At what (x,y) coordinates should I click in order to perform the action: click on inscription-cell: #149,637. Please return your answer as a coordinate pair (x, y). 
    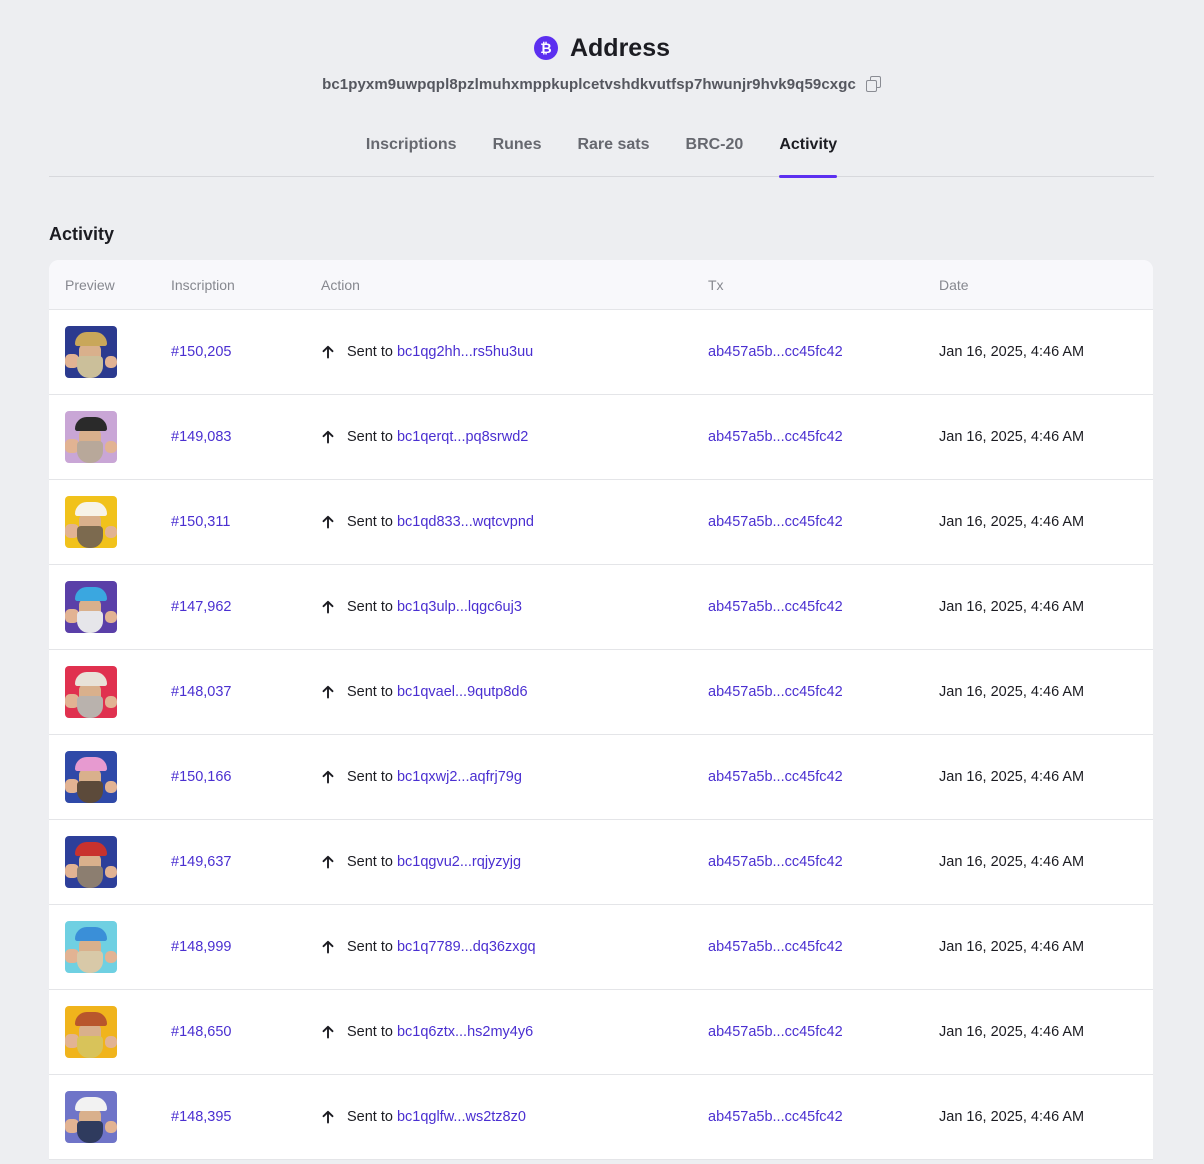
    Looking at the image, I should click on (246, 862).